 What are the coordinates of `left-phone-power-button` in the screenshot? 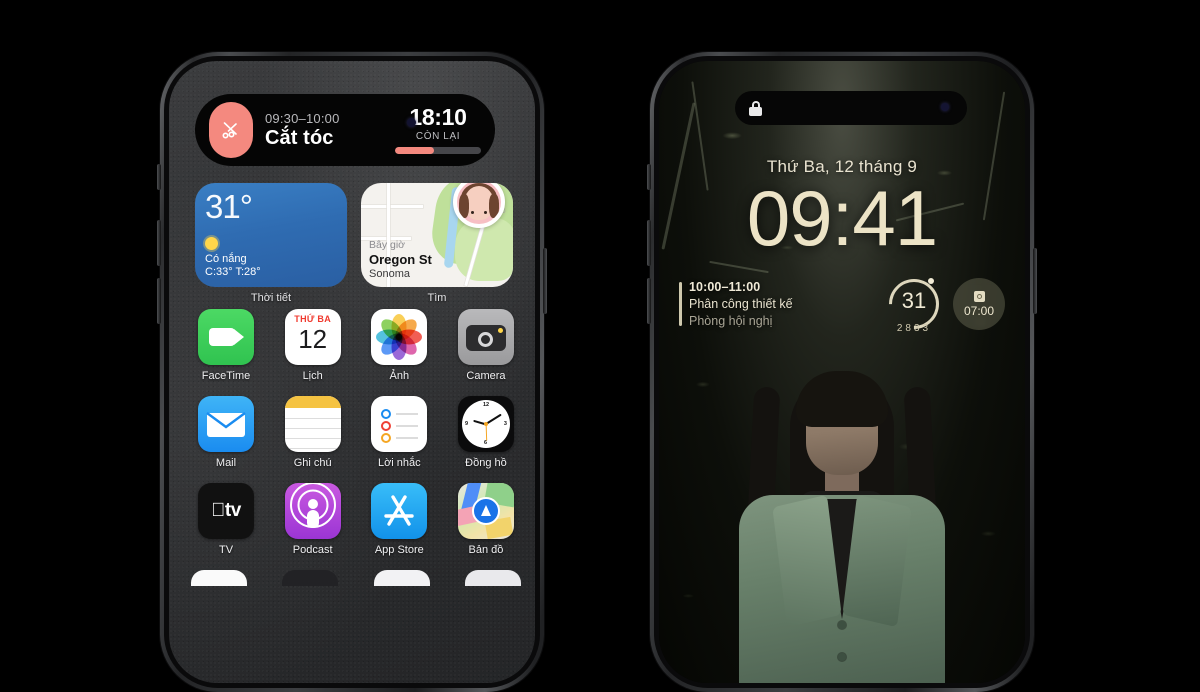 It's located at (545, 281).